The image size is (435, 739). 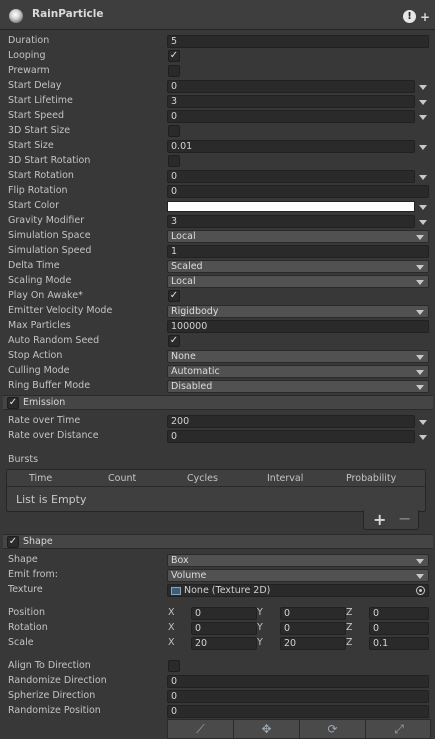 I want to click on spherize-direction-field: 0, so click(x=298, y=696).